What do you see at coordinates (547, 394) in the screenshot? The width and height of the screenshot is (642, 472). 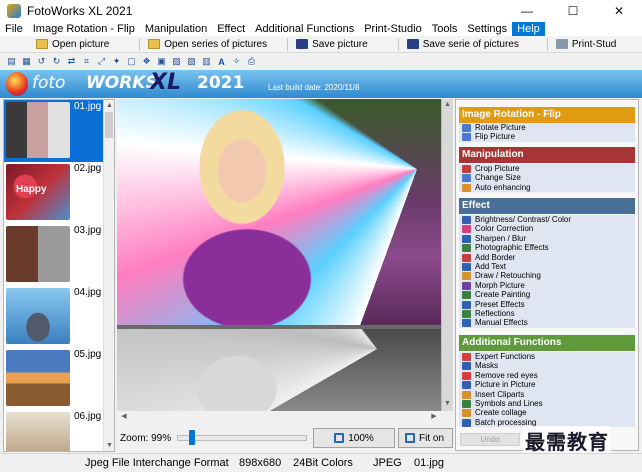 I see `insert-cliparts-item: Insert Cliparts` at bounding box center [547, 394].